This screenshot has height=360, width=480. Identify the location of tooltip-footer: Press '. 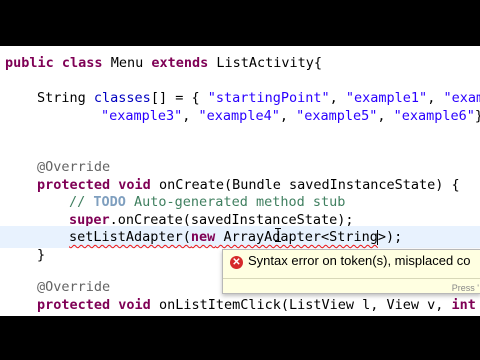
(351, 285).